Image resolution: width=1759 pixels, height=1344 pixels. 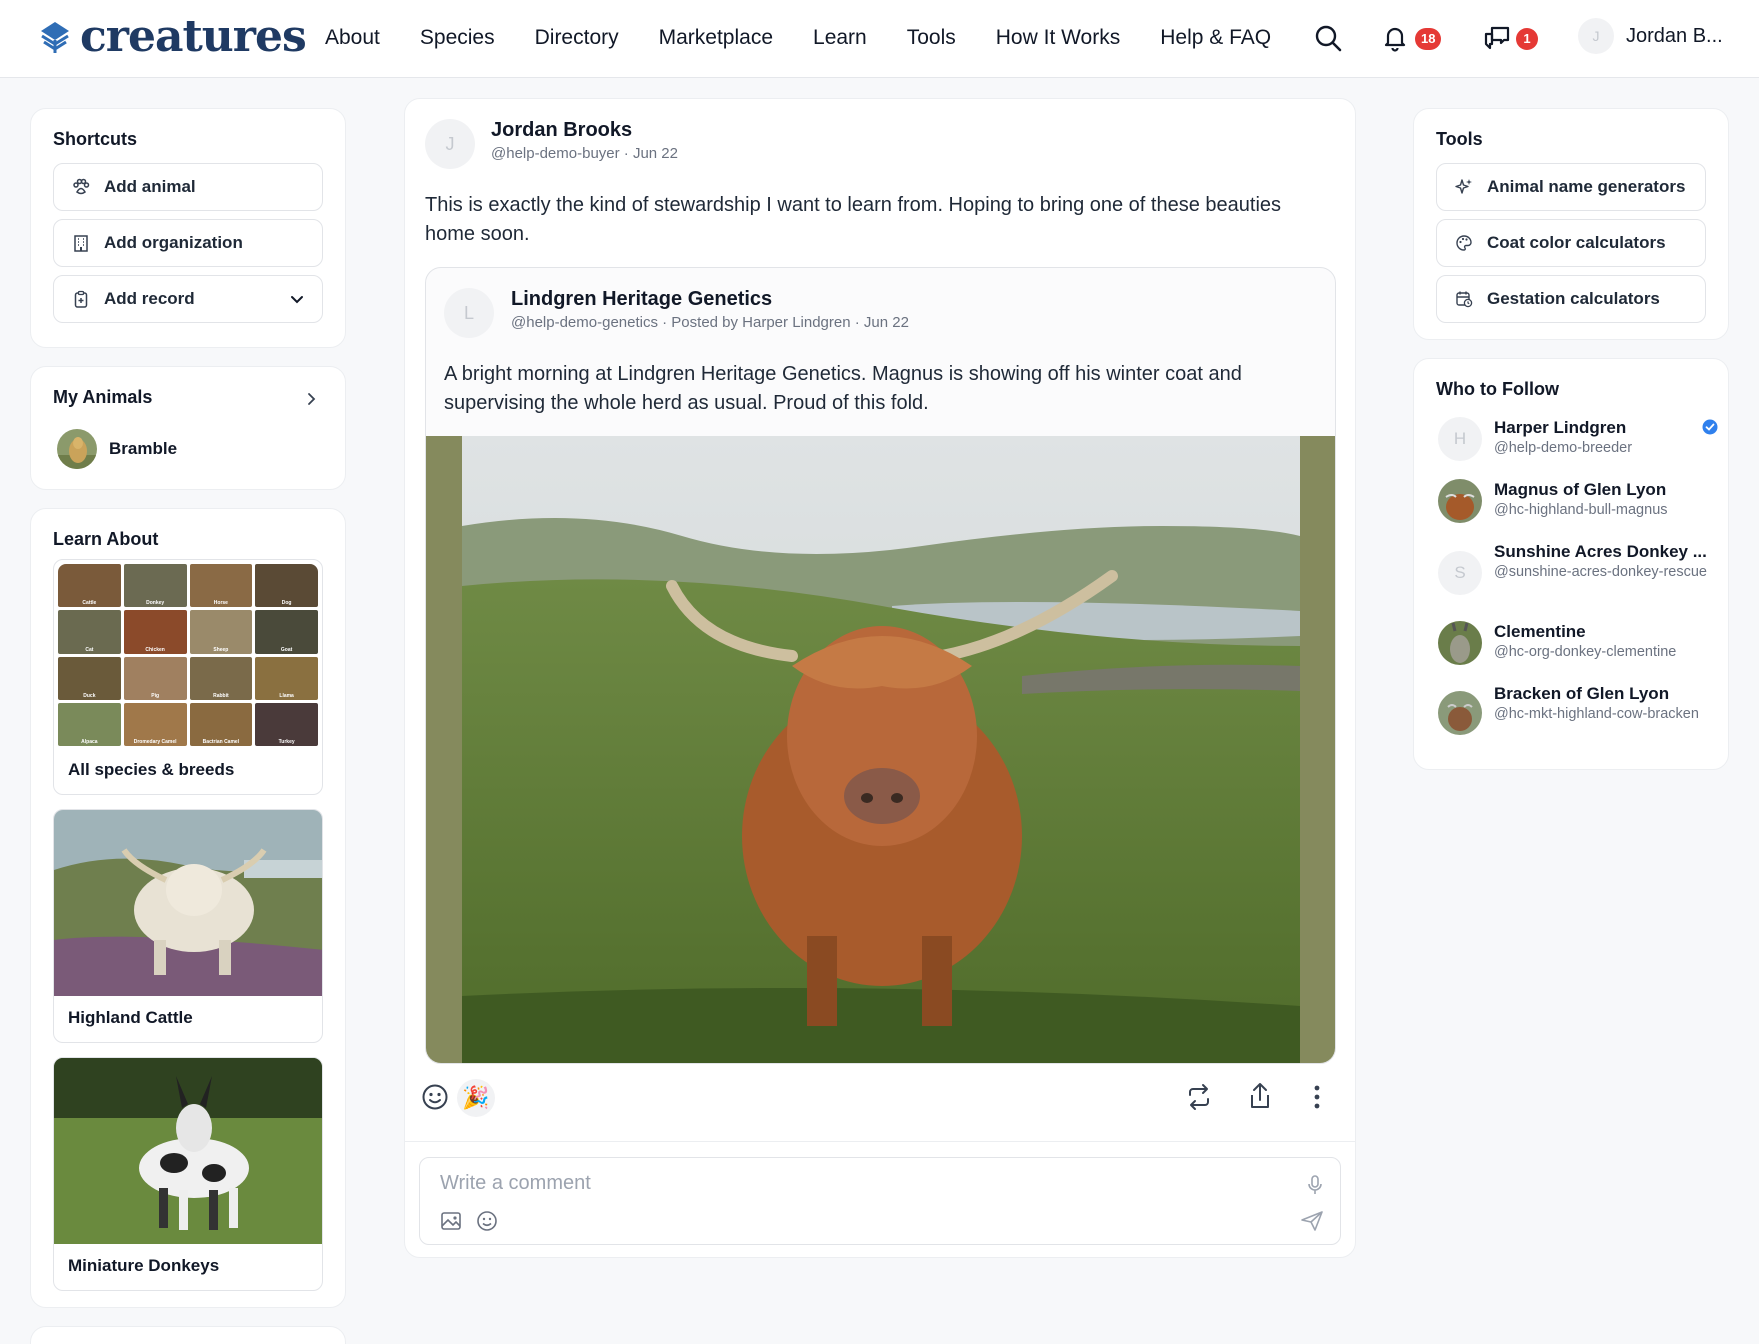 I want to click on add-animal-button: Add animal, so click(x=188, y=187).